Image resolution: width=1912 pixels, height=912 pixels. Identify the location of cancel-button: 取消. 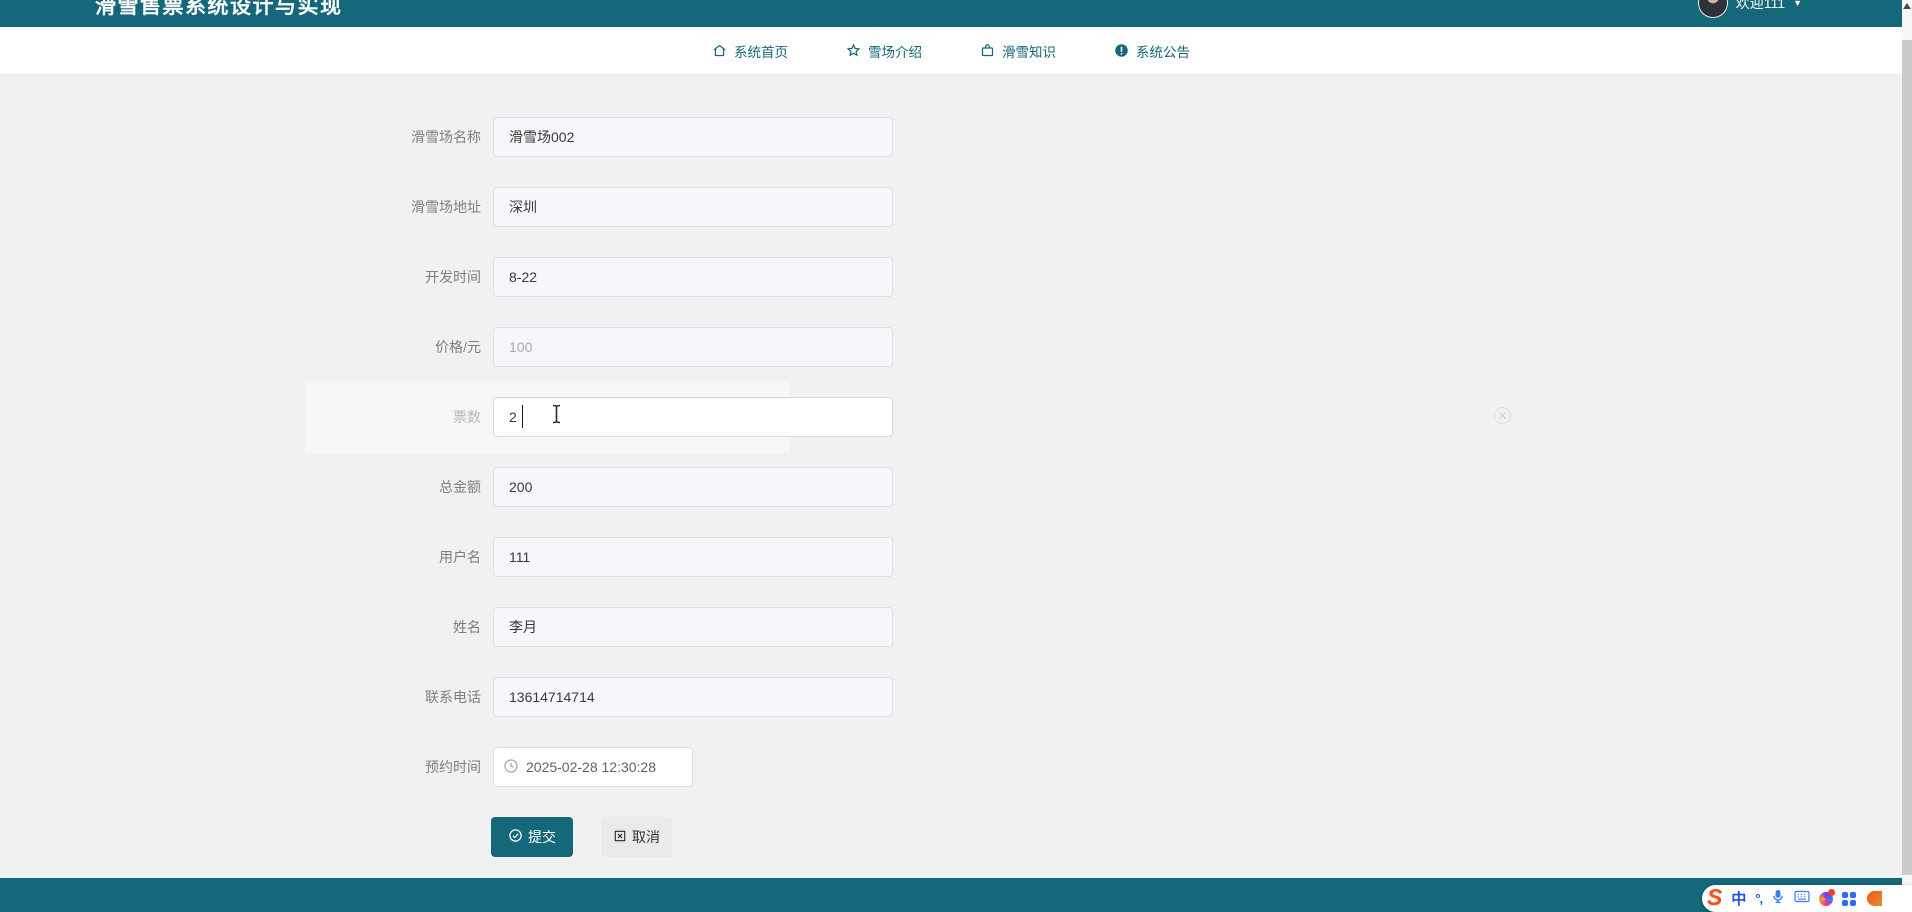
(636, 837).